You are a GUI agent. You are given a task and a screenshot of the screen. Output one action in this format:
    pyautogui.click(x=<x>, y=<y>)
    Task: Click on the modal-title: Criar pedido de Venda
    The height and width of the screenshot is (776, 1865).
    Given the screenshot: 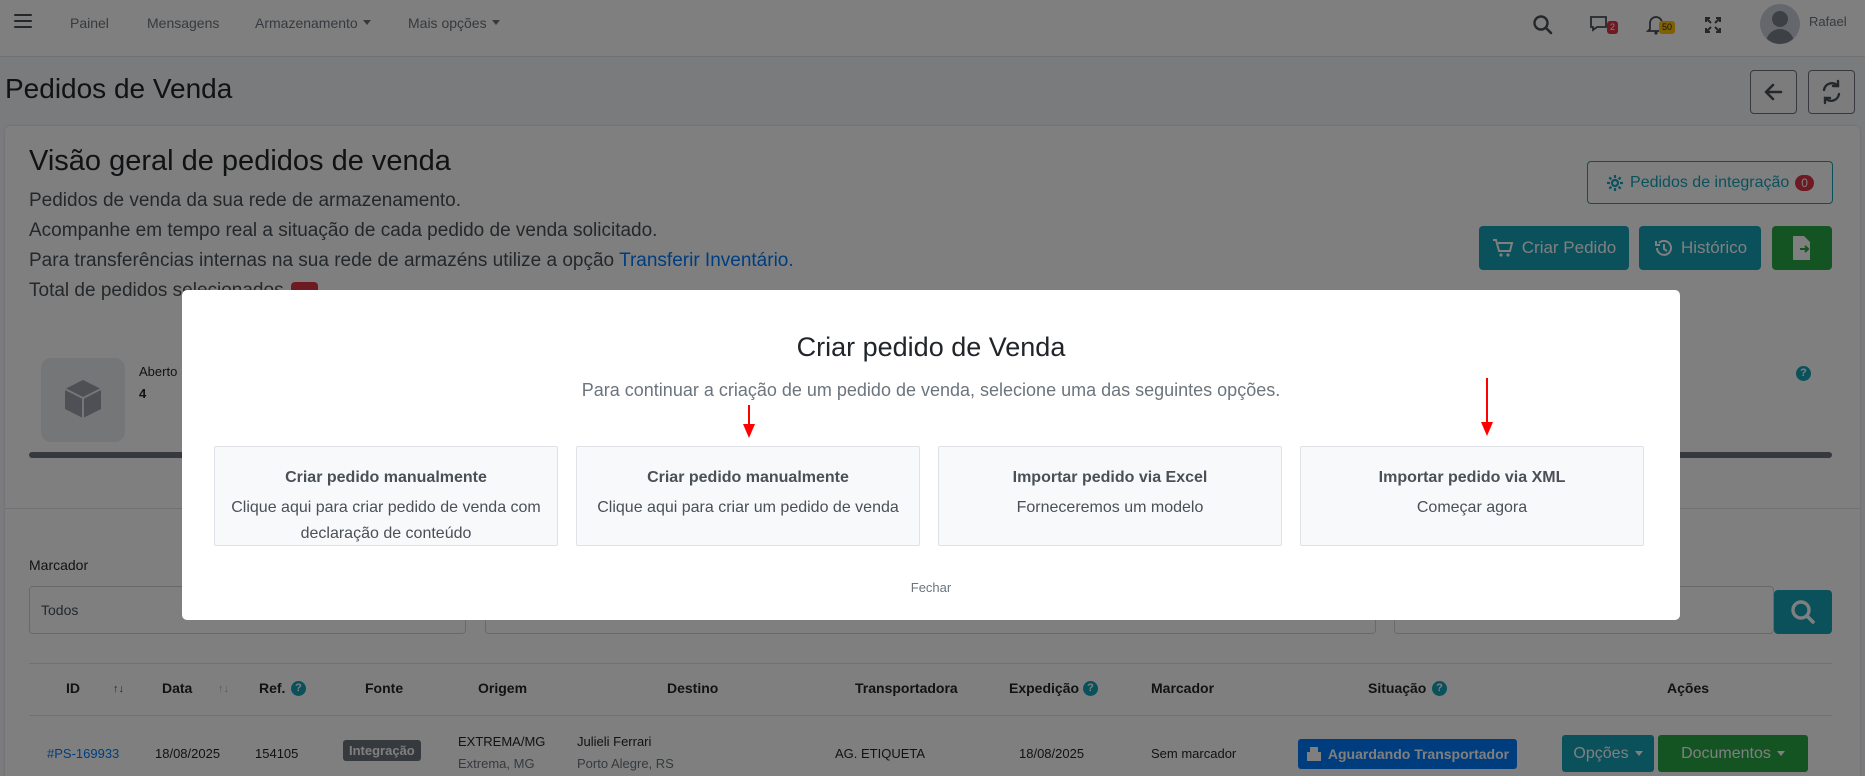 What is the action you would take?
    pyautogui.click(x=931, y=347)
    